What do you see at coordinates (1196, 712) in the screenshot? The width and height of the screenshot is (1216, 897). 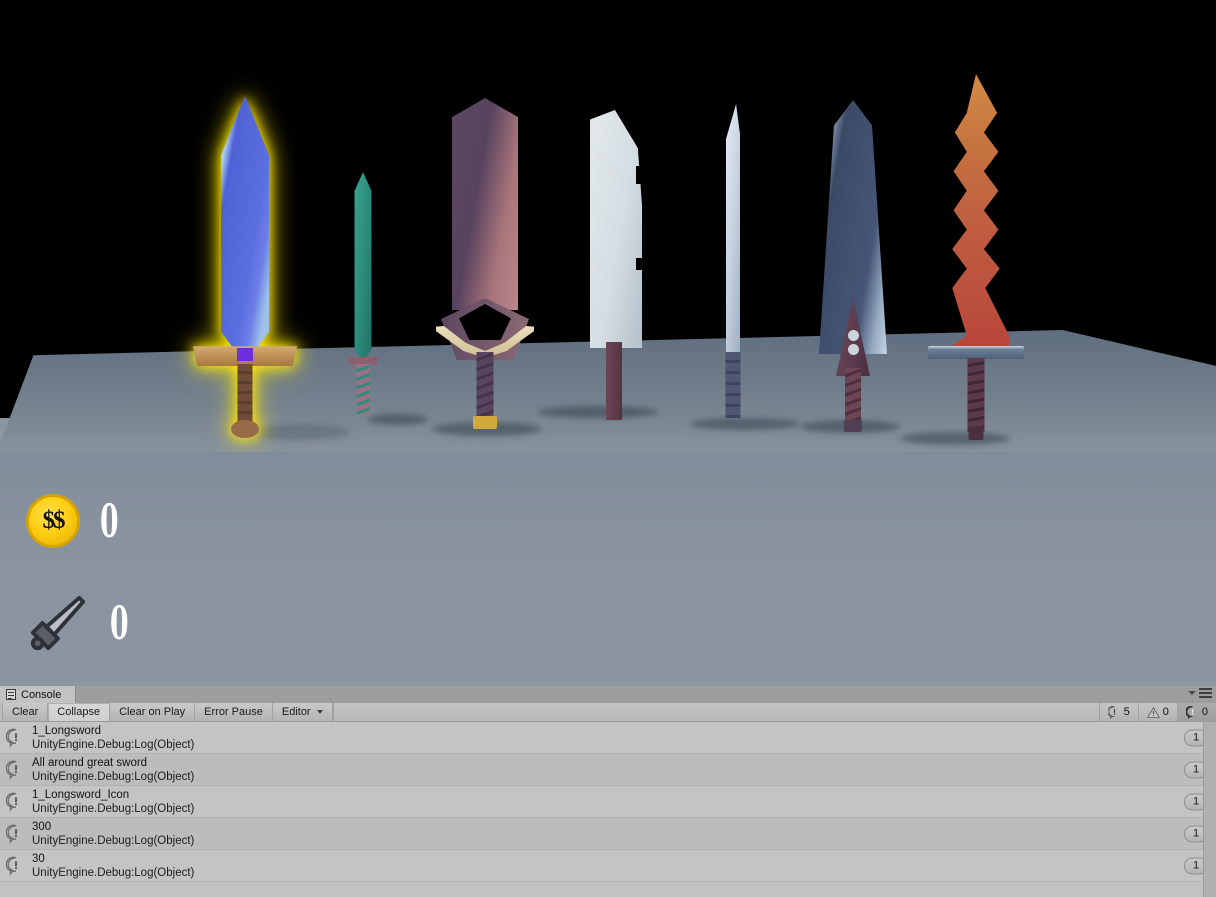 I see `error-counter: 0` at bounding box center [1196, 712].